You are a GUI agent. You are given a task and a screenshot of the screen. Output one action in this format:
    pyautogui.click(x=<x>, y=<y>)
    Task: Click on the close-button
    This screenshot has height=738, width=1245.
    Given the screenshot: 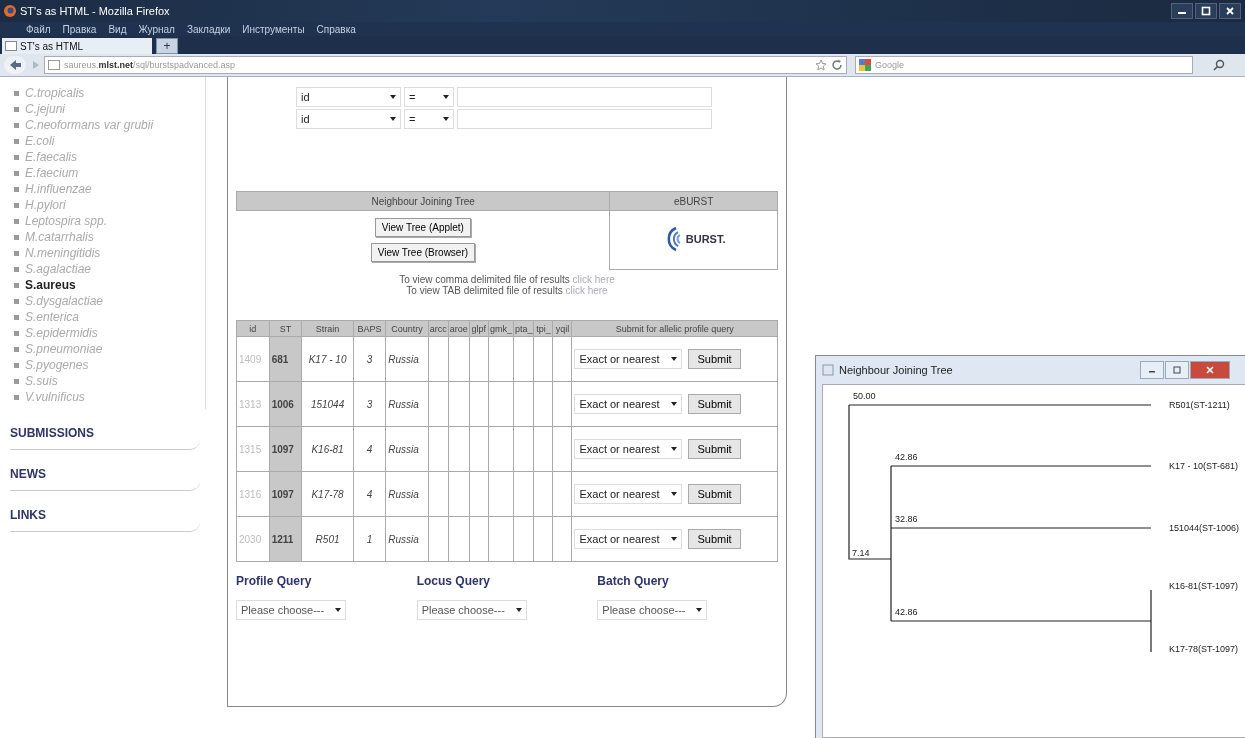 What is the action you would take?
    pyautogui.click(x=1230, y=11)
    